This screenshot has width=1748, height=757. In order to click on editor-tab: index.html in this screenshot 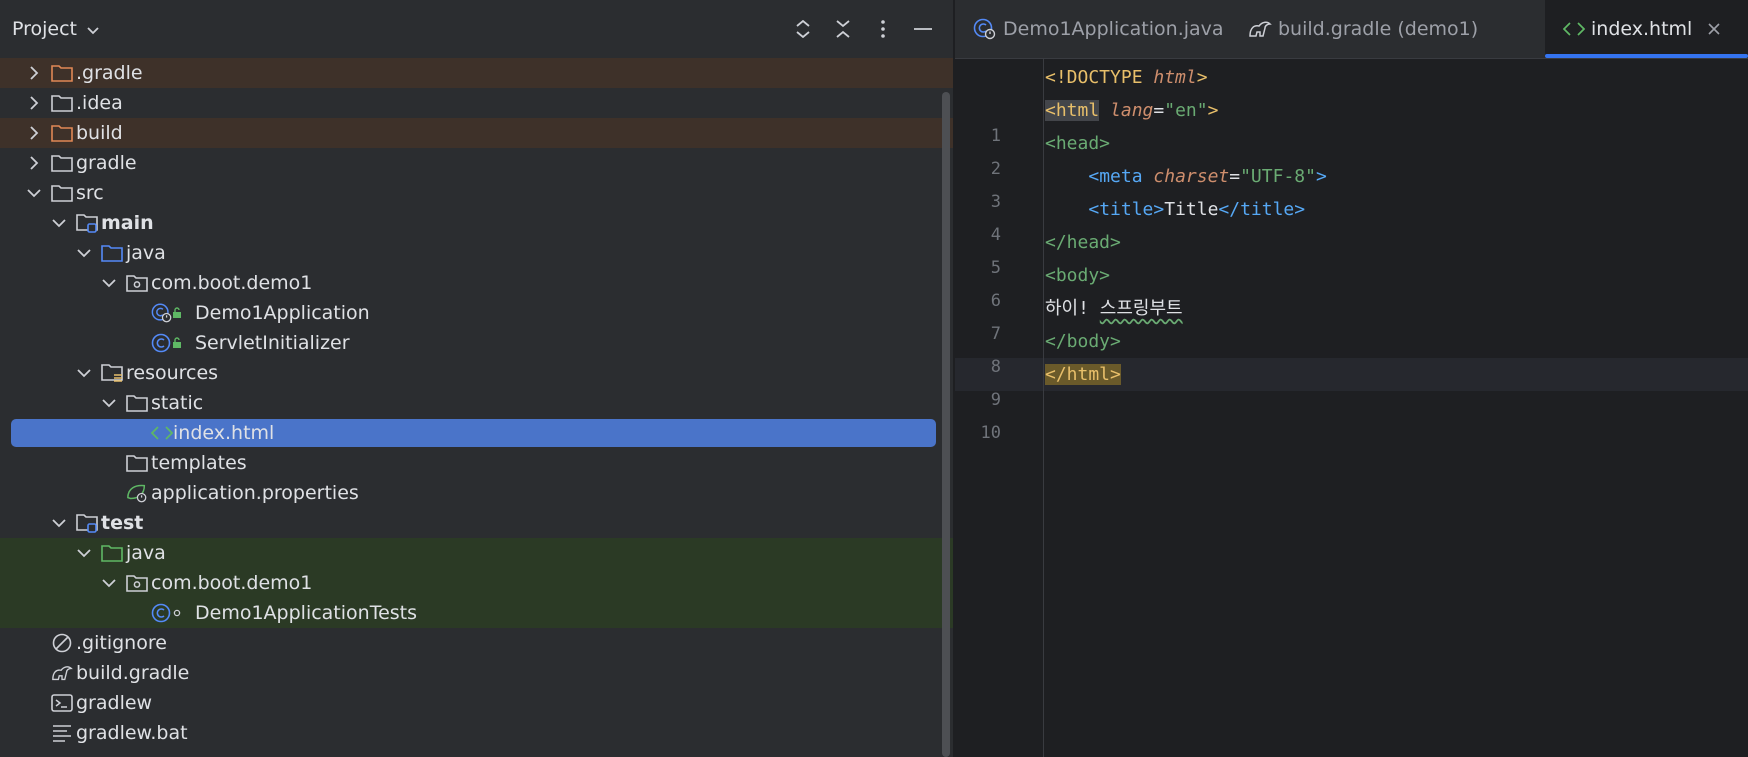, I will do `click(1646, 29)`.